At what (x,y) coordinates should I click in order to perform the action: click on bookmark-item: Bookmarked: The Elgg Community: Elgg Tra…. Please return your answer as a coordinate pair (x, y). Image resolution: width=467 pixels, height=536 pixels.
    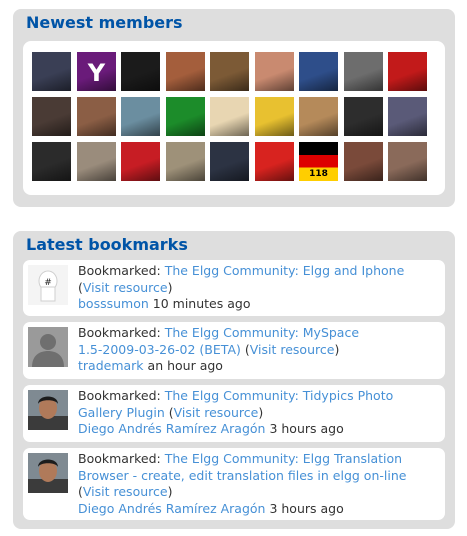
    Looking at the image, I should click on (234, 484).